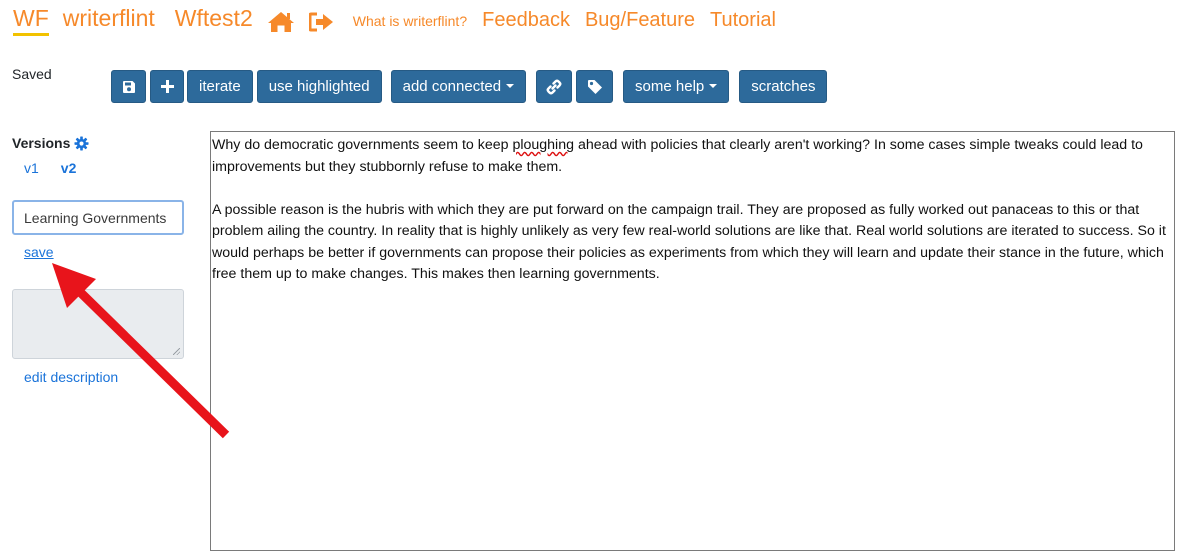  I want to click on tag-button, so click(595, 86).